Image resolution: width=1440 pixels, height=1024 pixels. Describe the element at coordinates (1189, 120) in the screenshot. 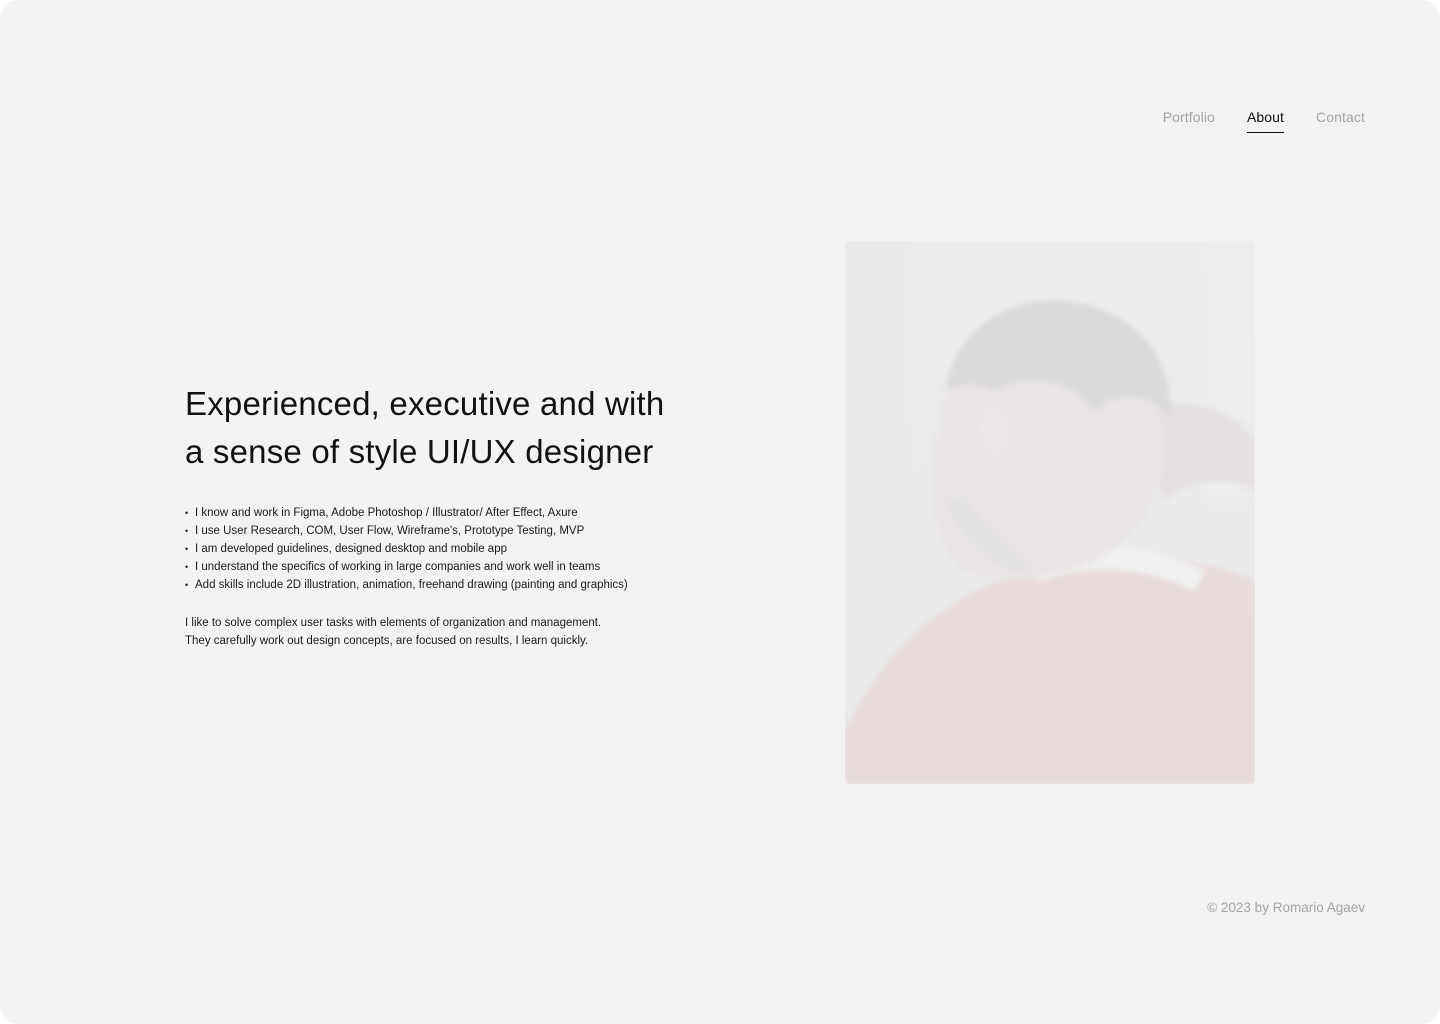

I see `nav-portfolio: Portfolio` at that location.